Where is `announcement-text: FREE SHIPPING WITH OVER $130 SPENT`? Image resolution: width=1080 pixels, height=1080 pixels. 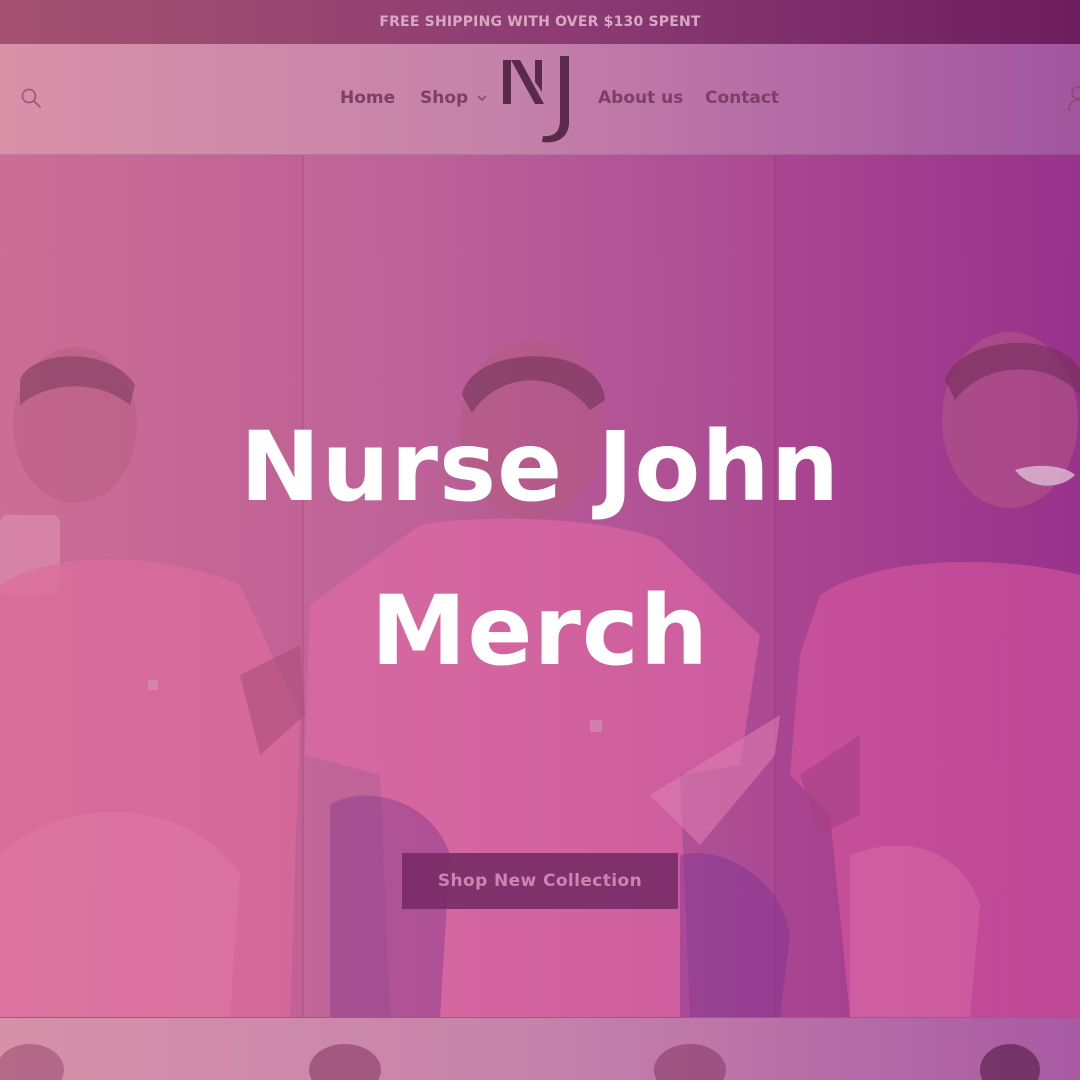
announcement-text: FREE SHIPPING WITH OVER $130 SPENT is located at coordinates (540, 22).